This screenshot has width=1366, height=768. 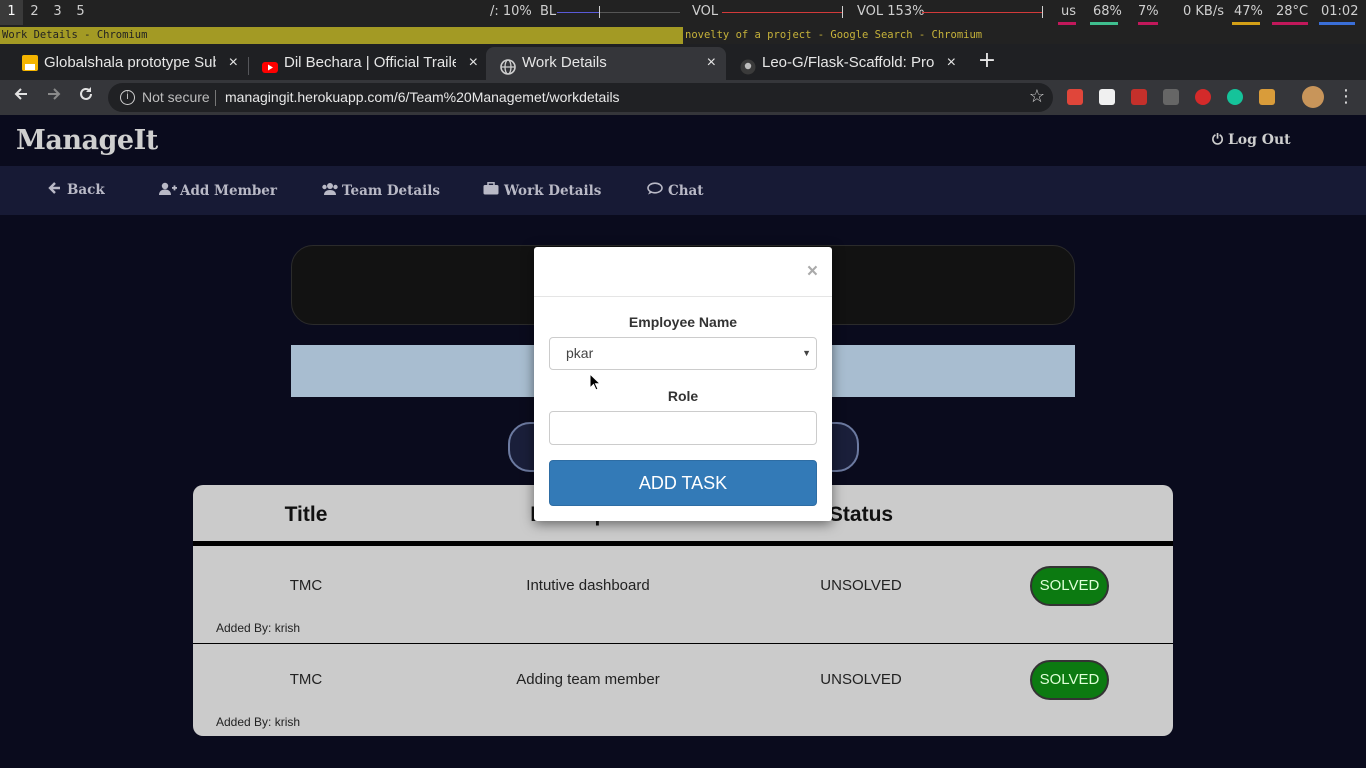 I want to click on employee-name-label: Employee Name, so click(x=683, y=322).